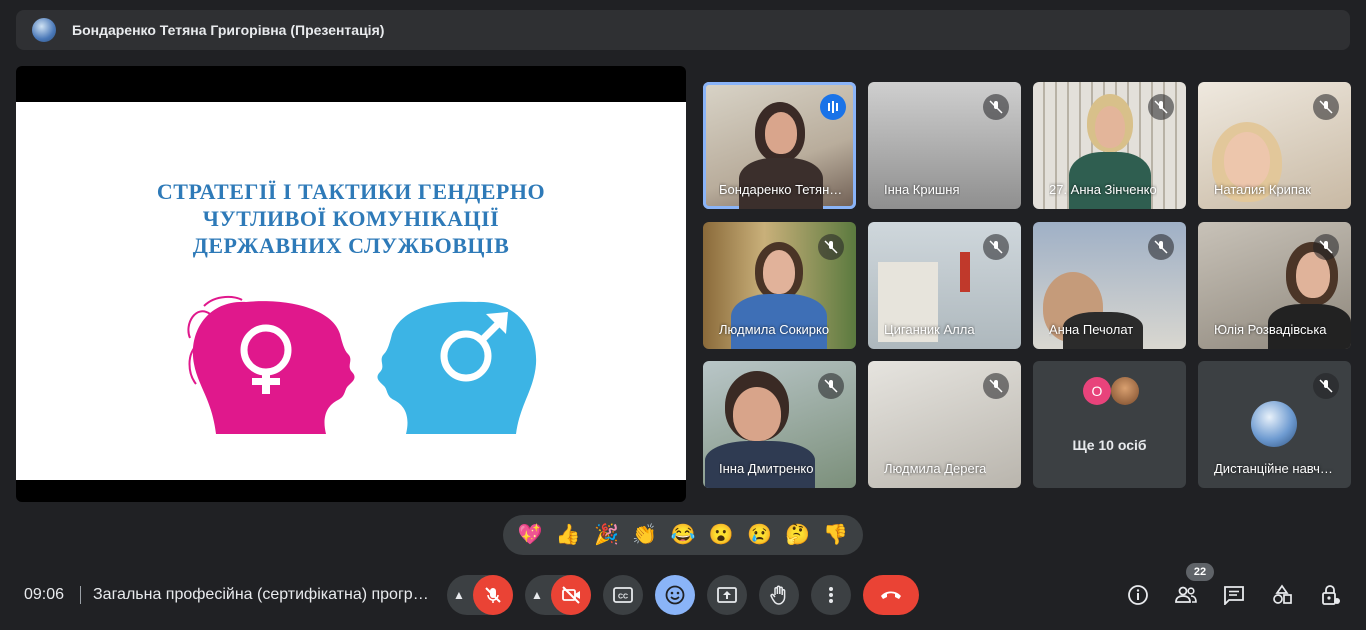 The image size is (1366, 630). I want to click on participant-tile: Інна Дмитренко, so click(779, 424).